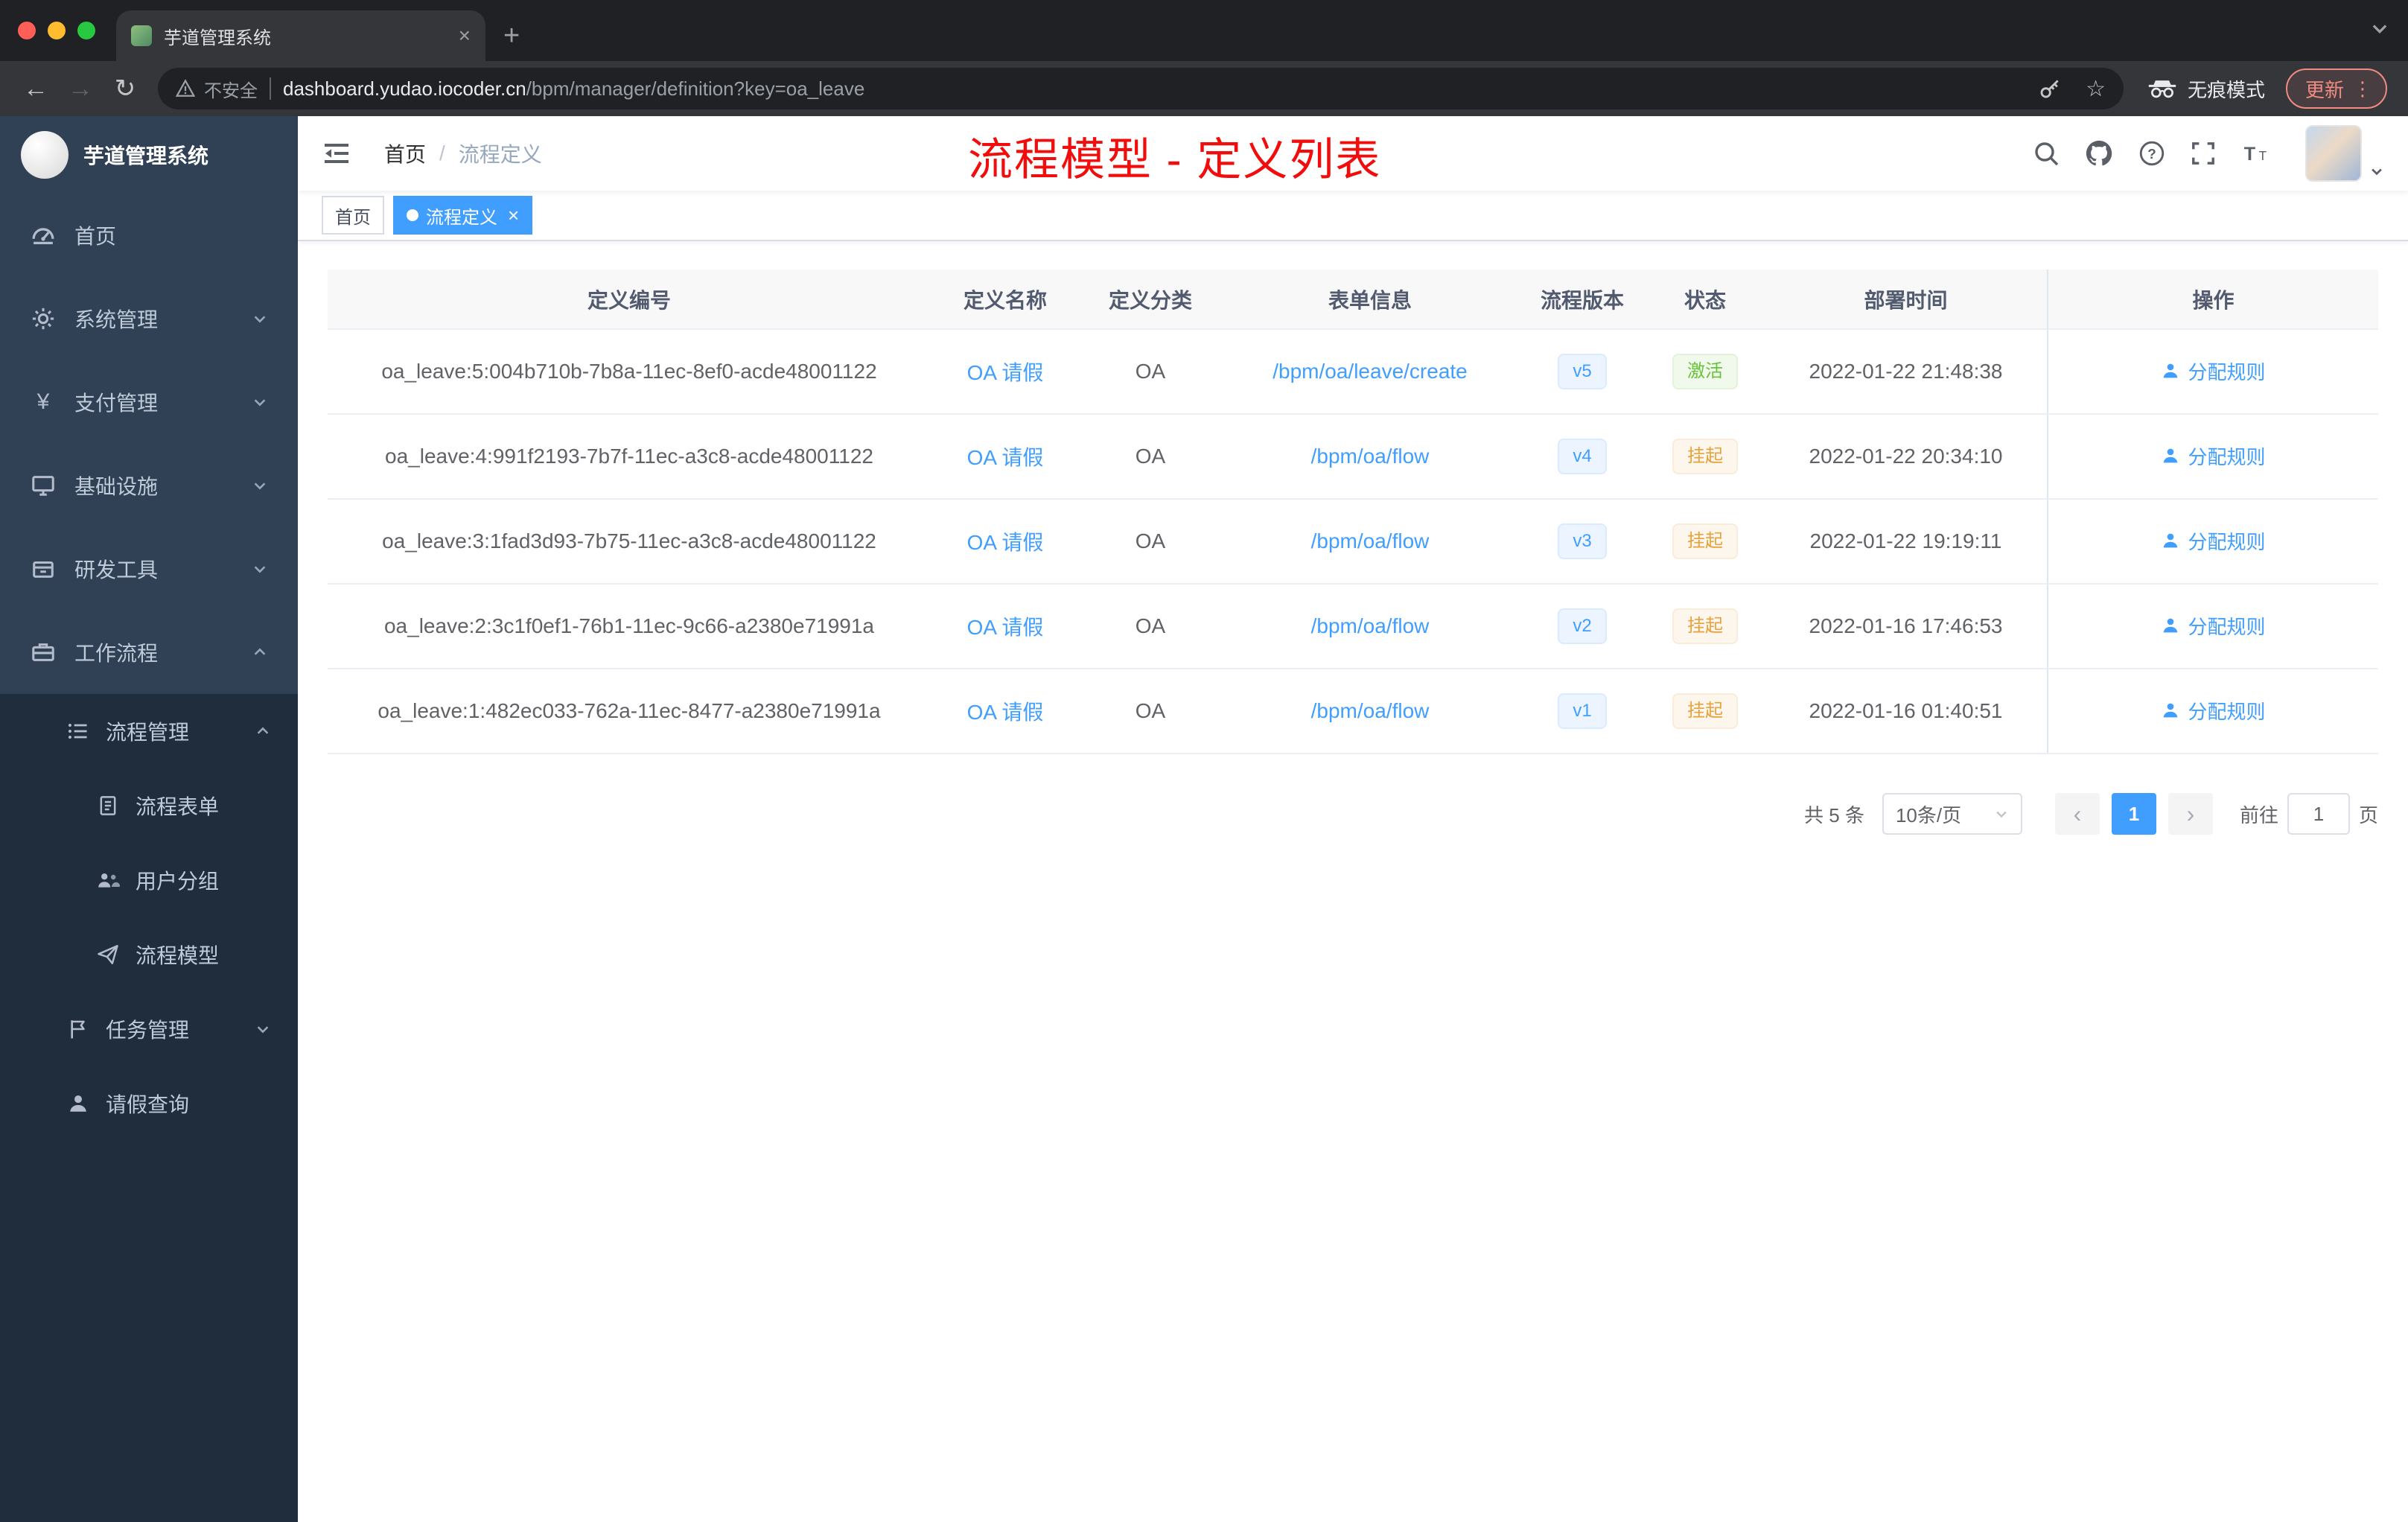 This screenshot has width=2408, height=1522. Describe the element at coordinates (149, 731) in the screenshot. I see `sidebar-item-process-management: 流程管理` at that location.